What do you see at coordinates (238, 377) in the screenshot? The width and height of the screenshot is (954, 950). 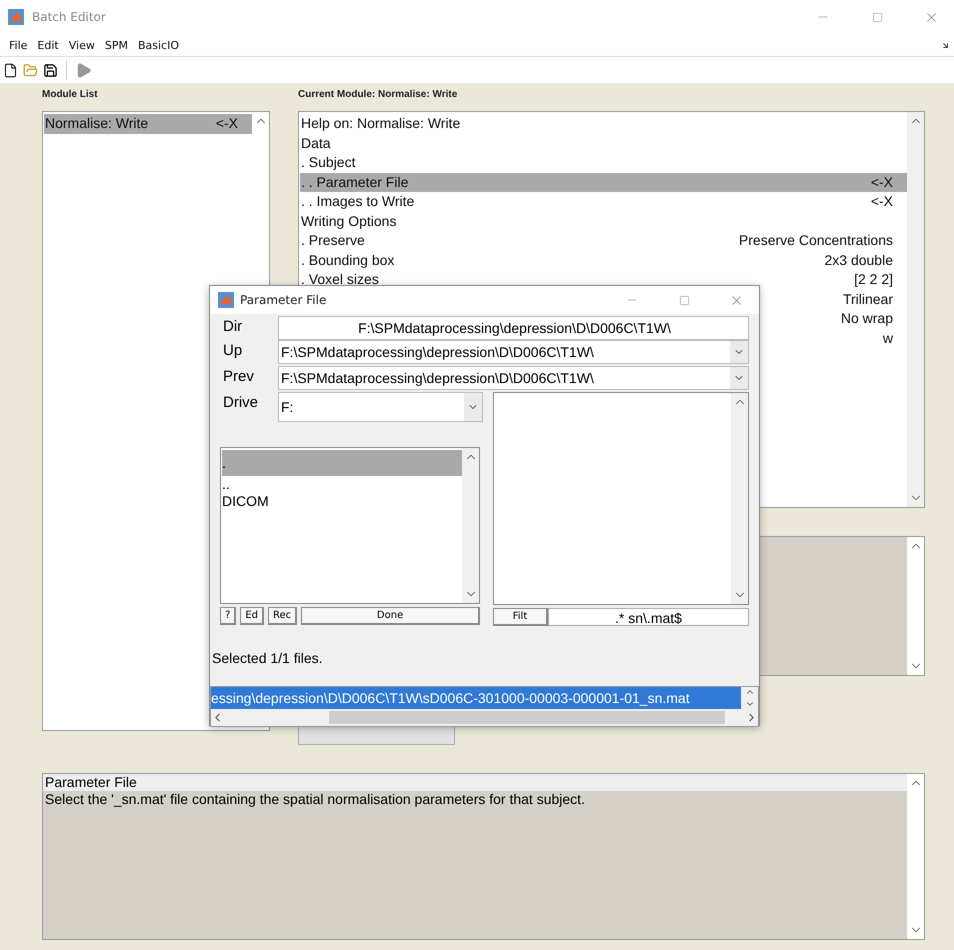 I see `field-label: Prev` at bounding box center [238, 377].